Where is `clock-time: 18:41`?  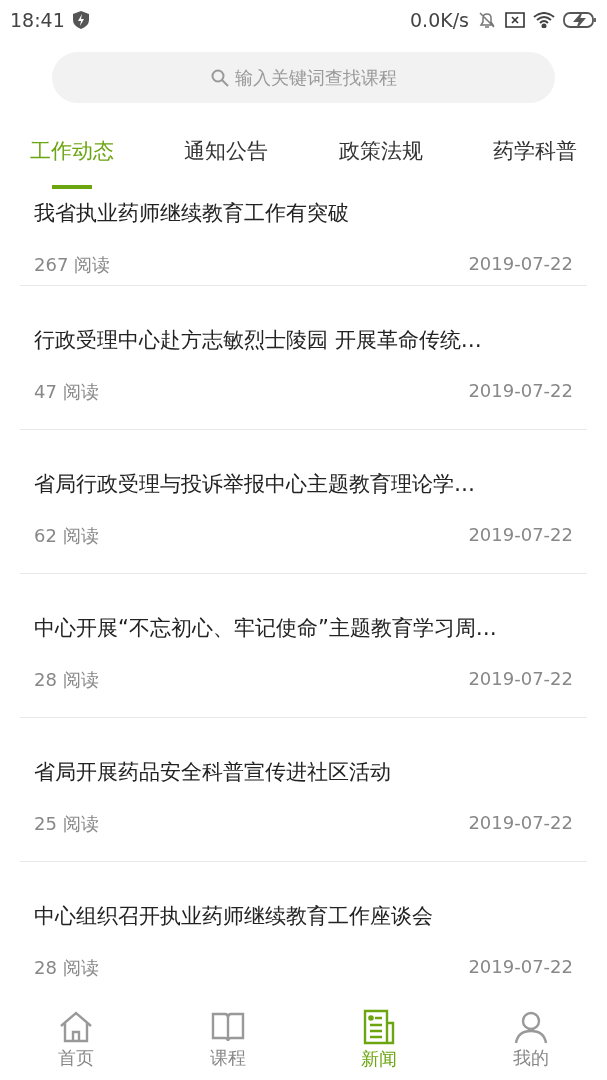 clock-time: 18:41 is located at coordinates (37, 20).